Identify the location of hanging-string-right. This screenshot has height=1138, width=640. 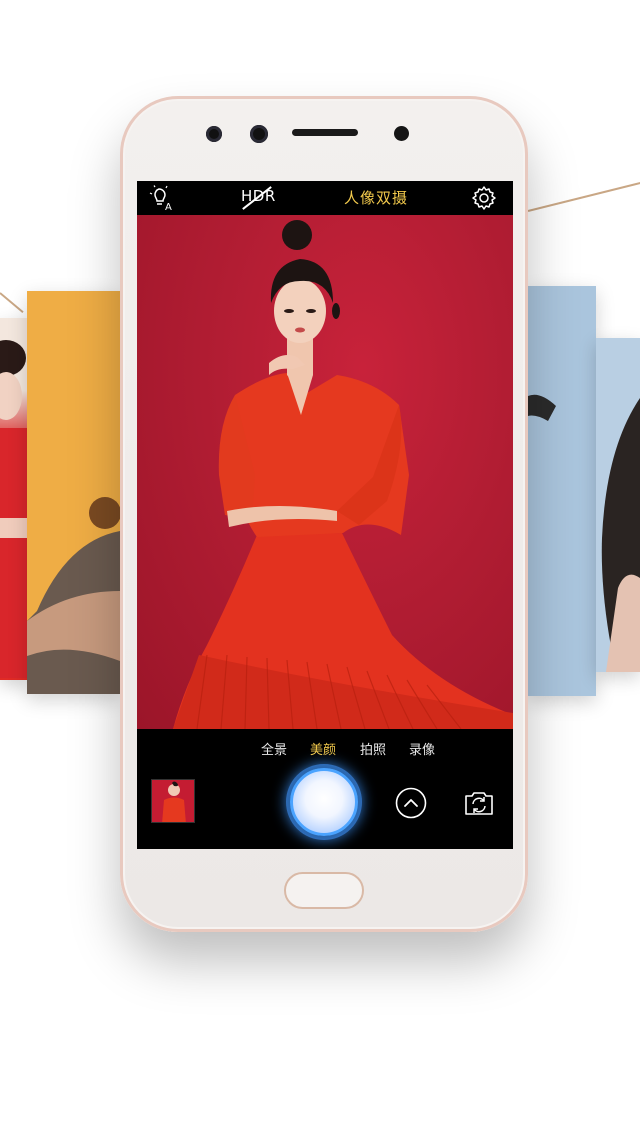
(583, 196).